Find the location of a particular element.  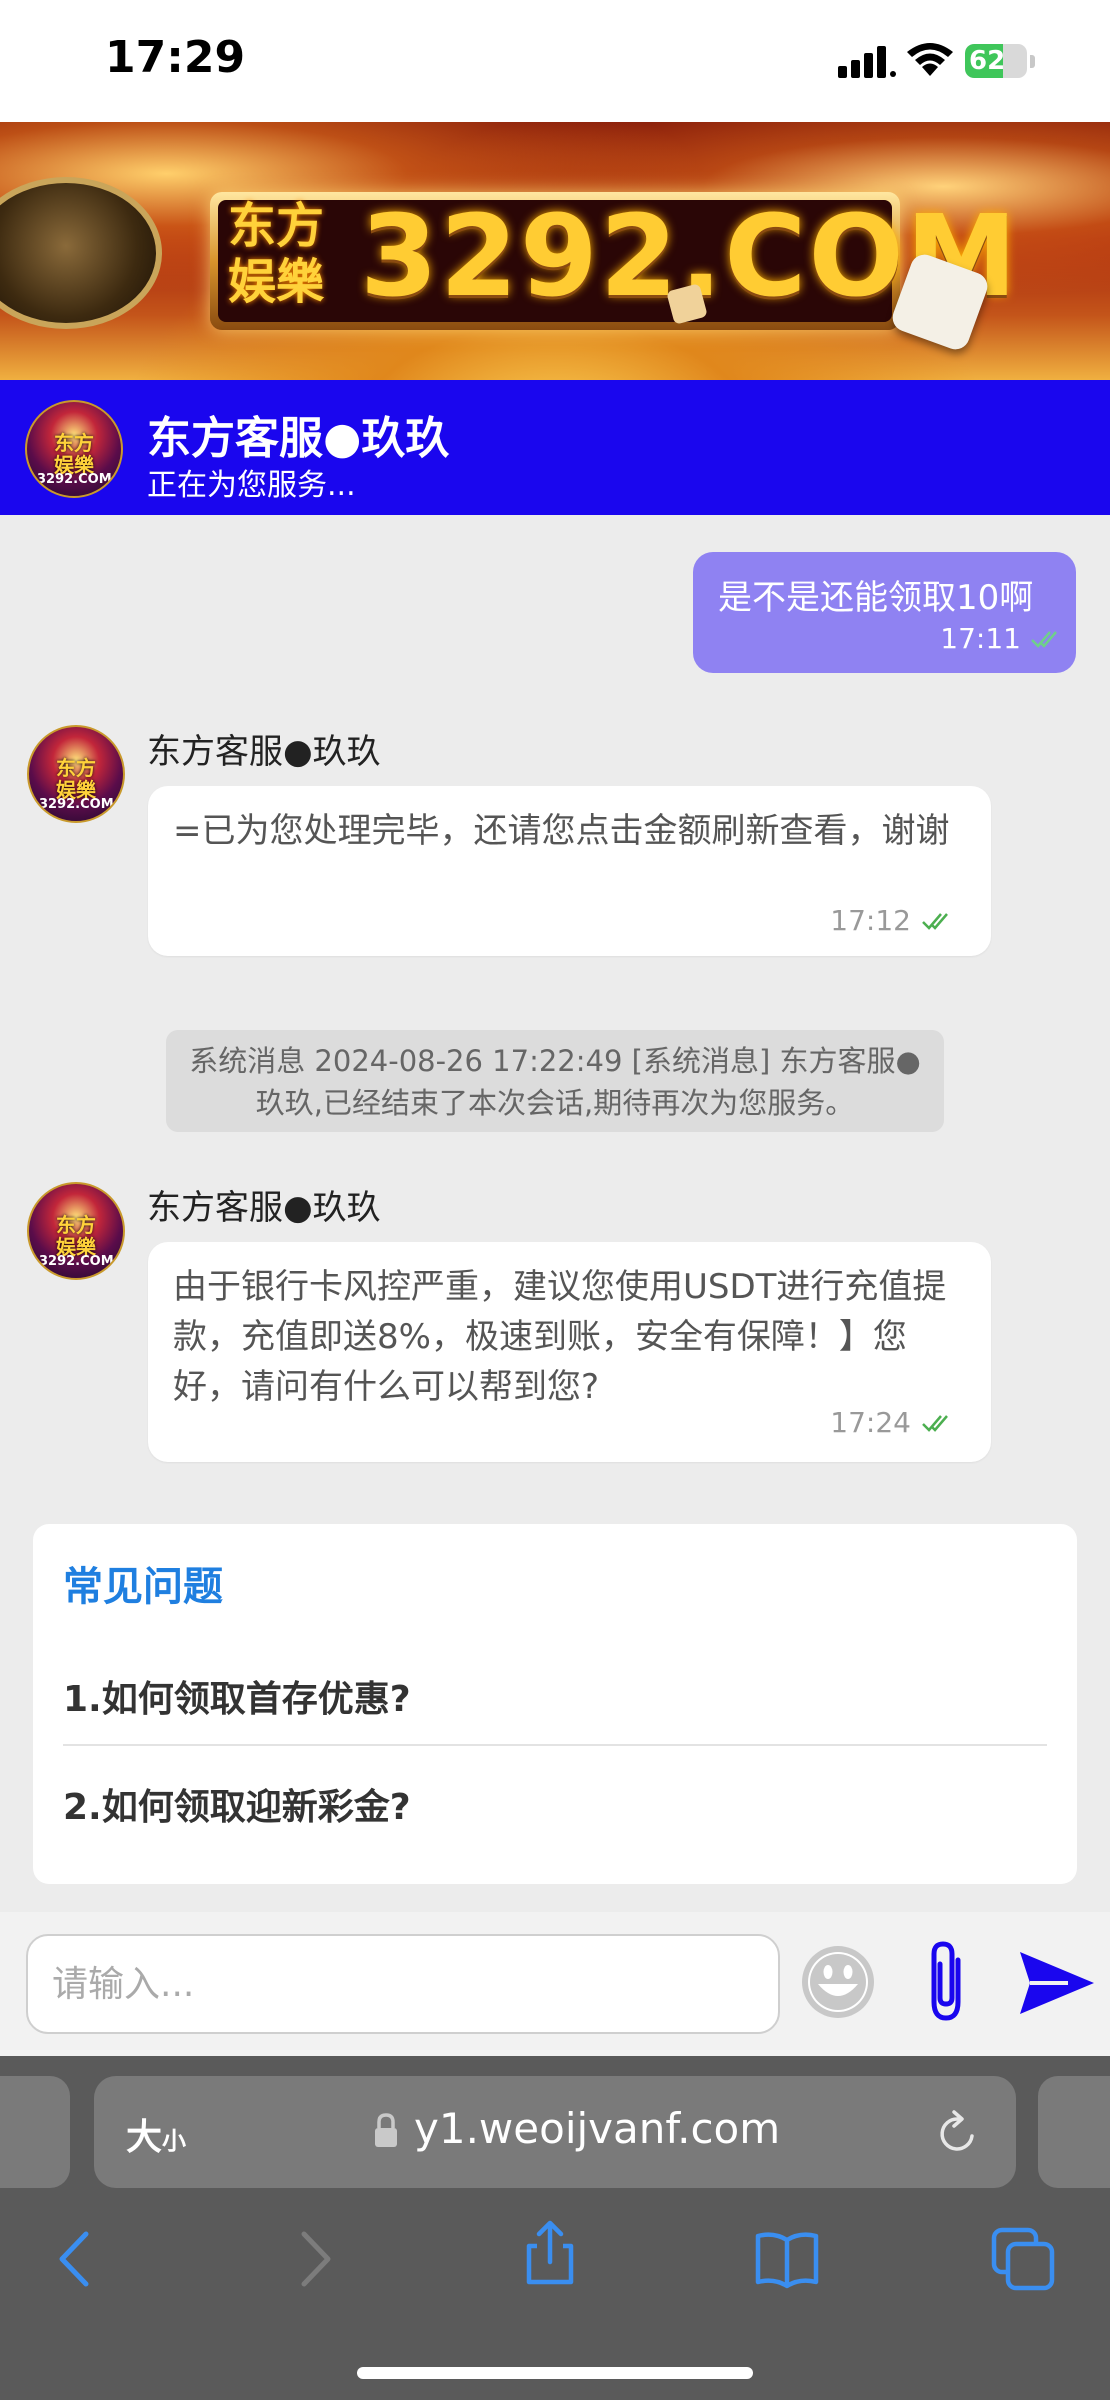

message-input is located at coordinates (403, 1984).